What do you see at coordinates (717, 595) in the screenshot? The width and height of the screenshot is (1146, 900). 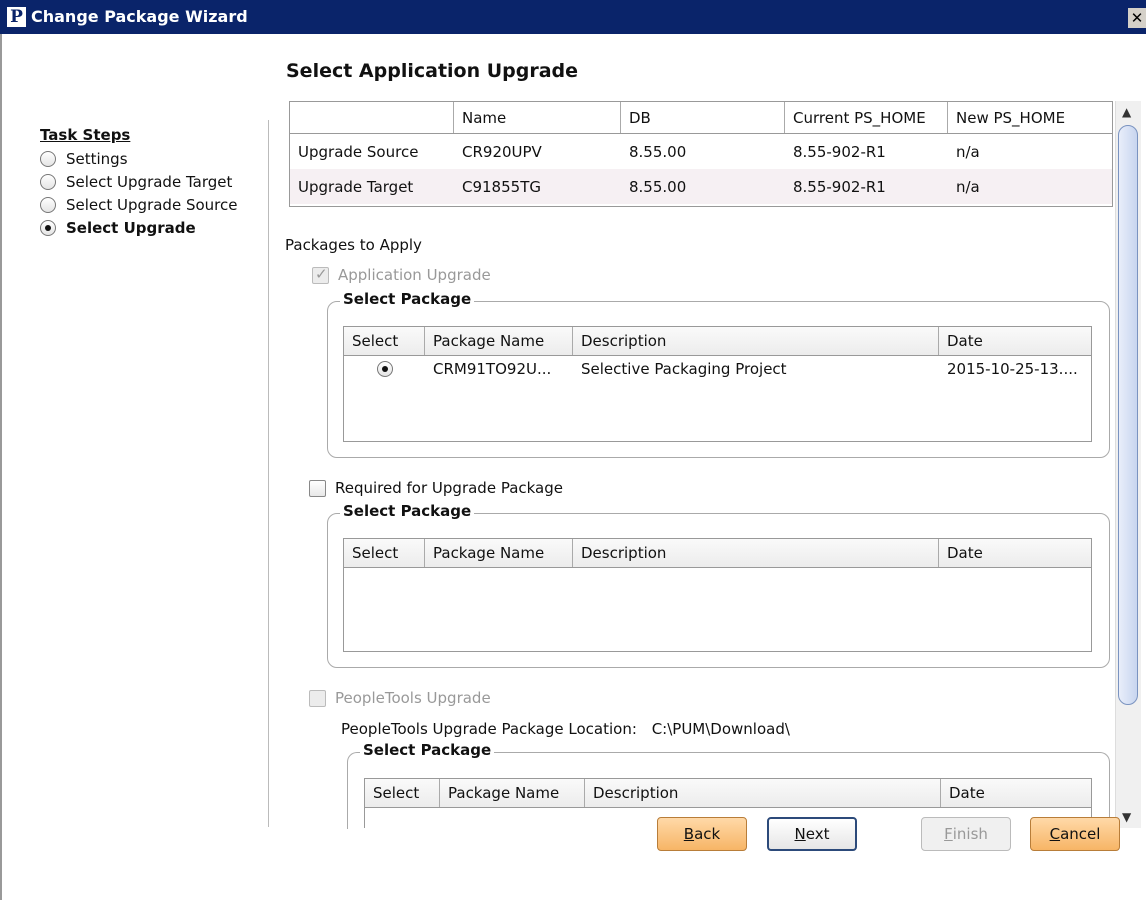 I see `package-table: Select Package Name Description Date` at bounding box center [717, 595].